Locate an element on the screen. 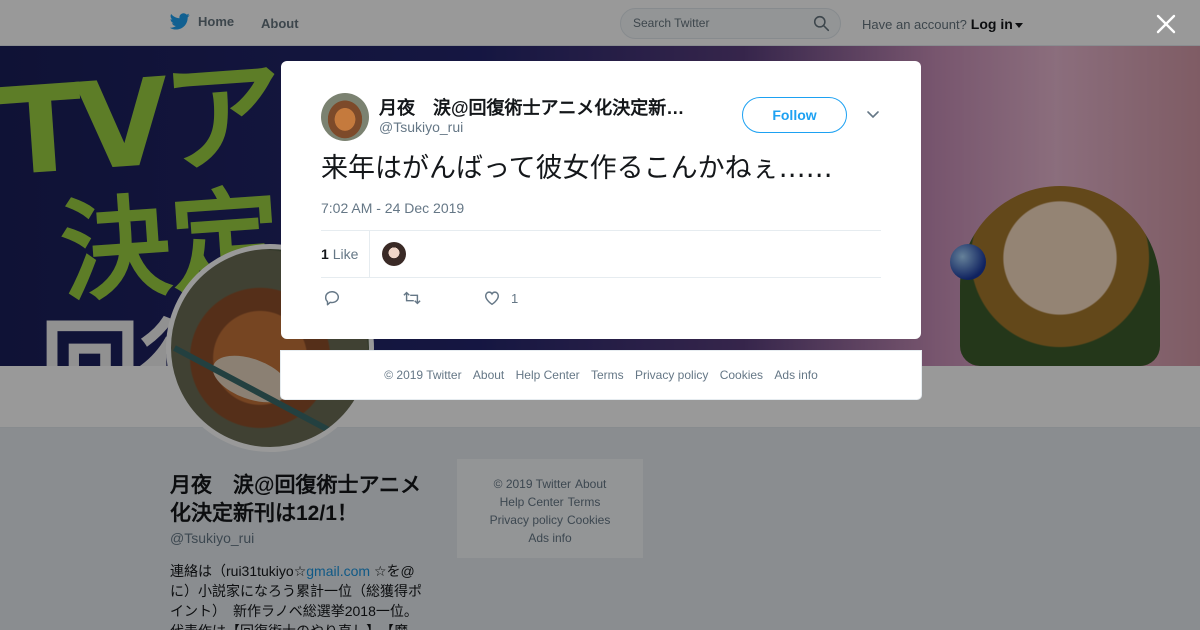 The height and width of the screenshot is (630, 1200). heart-icon is located at coordinates (492, 298).